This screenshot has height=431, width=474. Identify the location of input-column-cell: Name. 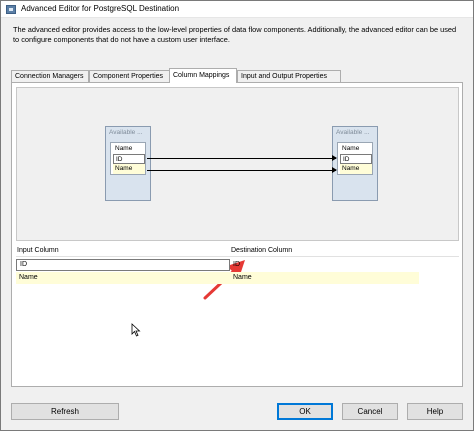
(123, 278).